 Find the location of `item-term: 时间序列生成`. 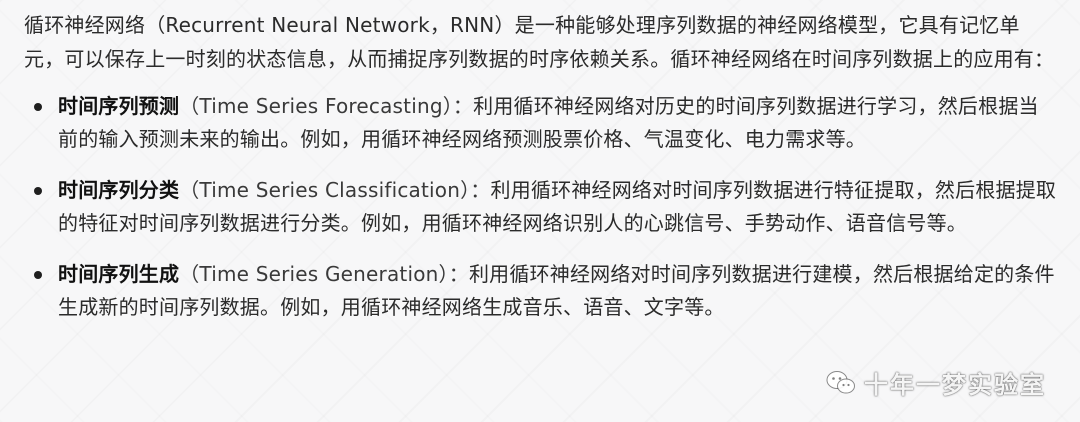

item-term: 时间序列生成 is located at coordinates (119, 274).